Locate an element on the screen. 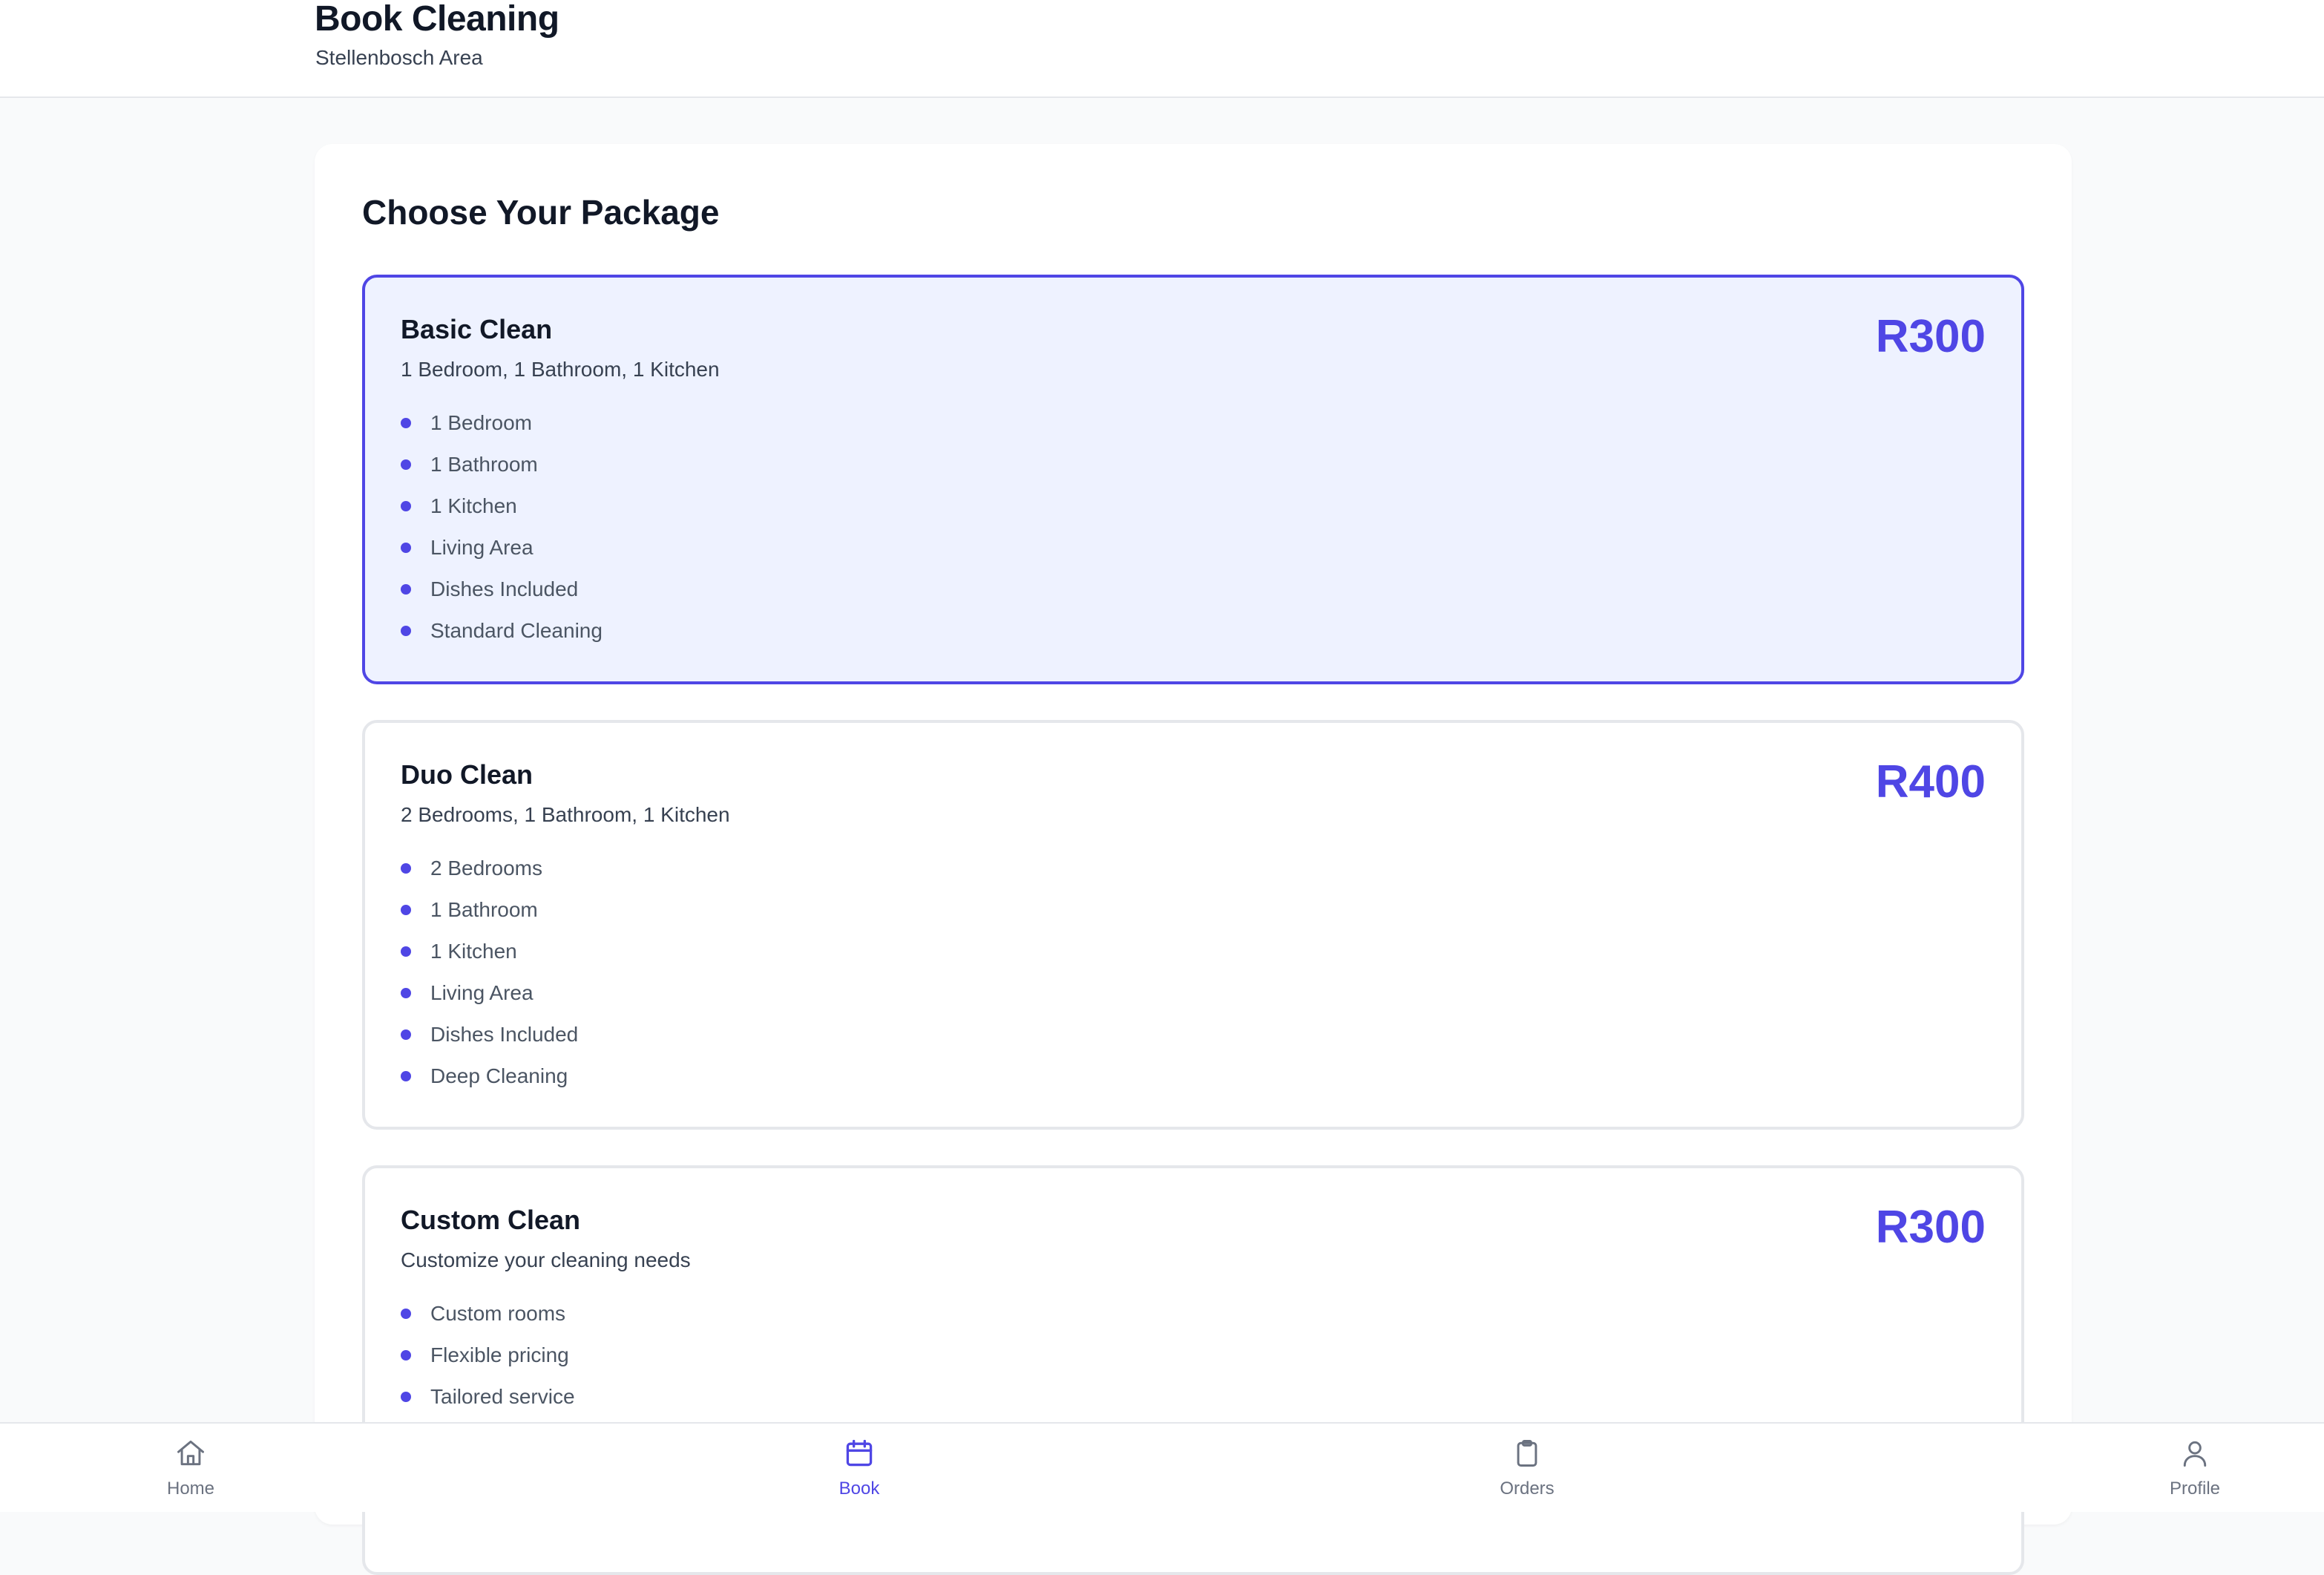 Image resolution: width=2324 pixels, height=1575 pixels. feature-label: Standard Cleaning is located at coordinates (516, 630).